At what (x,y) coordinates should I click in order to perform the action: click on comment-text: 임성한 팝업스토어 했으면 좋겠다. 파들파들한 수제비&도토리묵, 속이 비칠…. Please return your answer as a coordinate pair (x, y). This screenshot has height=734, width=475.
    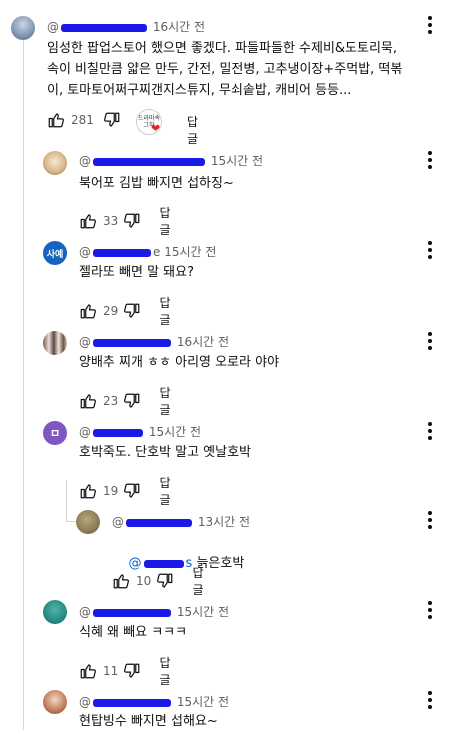
    Looking at the image, I should click on (225, 69).